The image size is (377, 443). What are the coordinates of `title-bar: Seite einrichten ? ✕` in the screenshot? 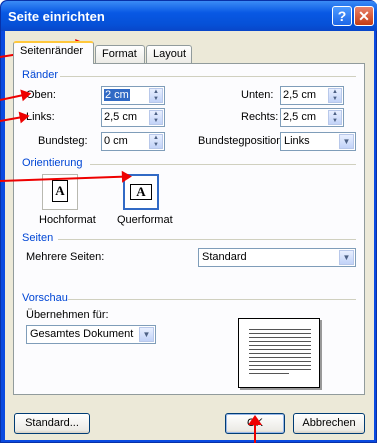 It's located at (189, 16).